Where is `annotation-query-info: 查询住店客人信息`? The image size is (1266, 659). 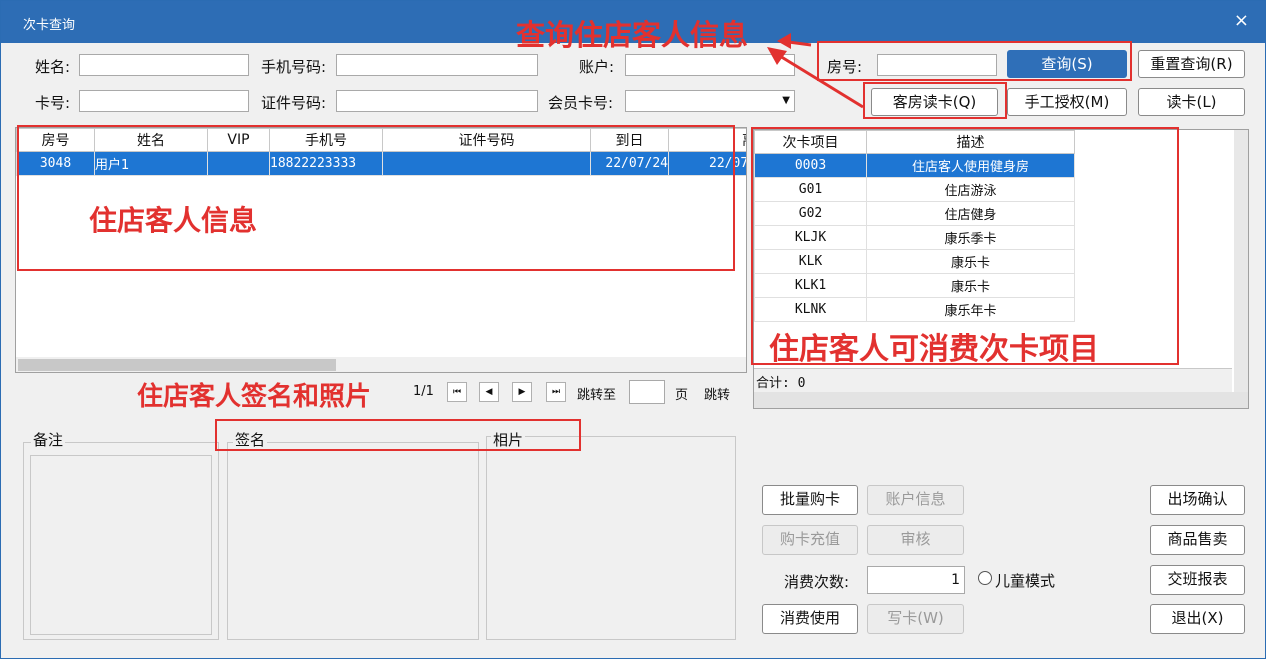 annotation-query-info: 查询住店客人信息 is located at coordinates (632, 35).